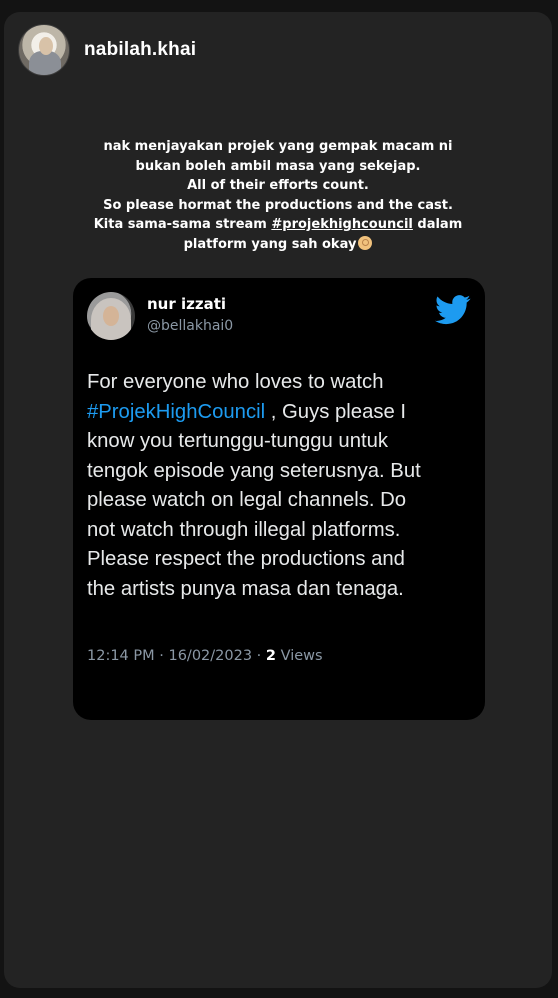 This screenshot has width=558, height=998. What do you see at coordinates (176, 656) in the screenshot?
I see `tweet-timestamp: 12:14 PM · 16/02/2023 ·` at bounding box center [176, 656].